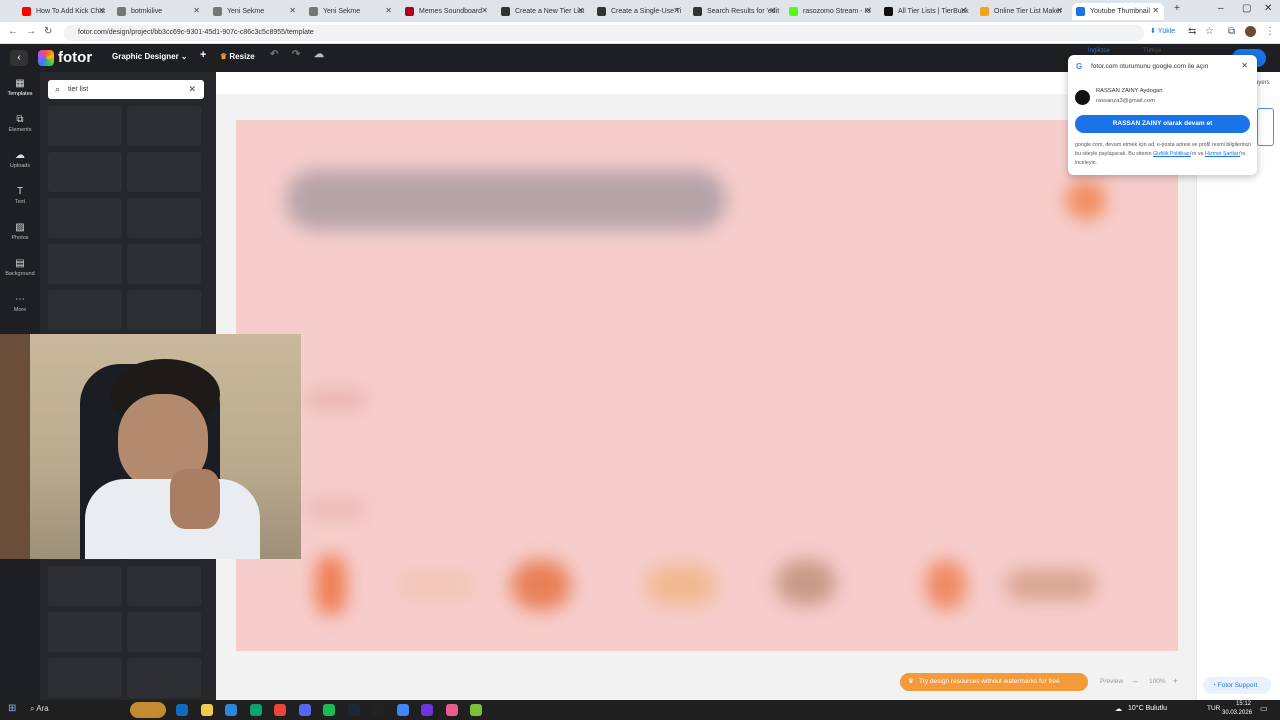 The image size is (1280, 720). I want to click on cloud-save-icon: ☁, so click(319, 54).